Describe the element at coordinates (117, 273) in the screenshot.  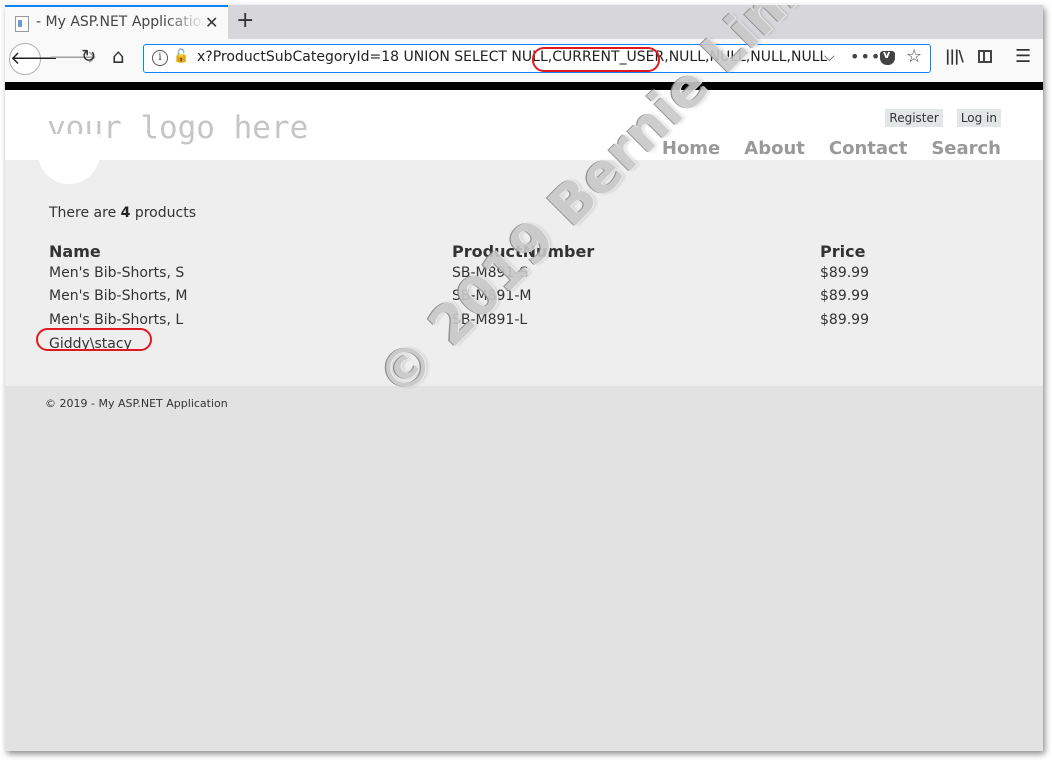
I see `cell-name: Men's Bib-Shorts, S` at that location.